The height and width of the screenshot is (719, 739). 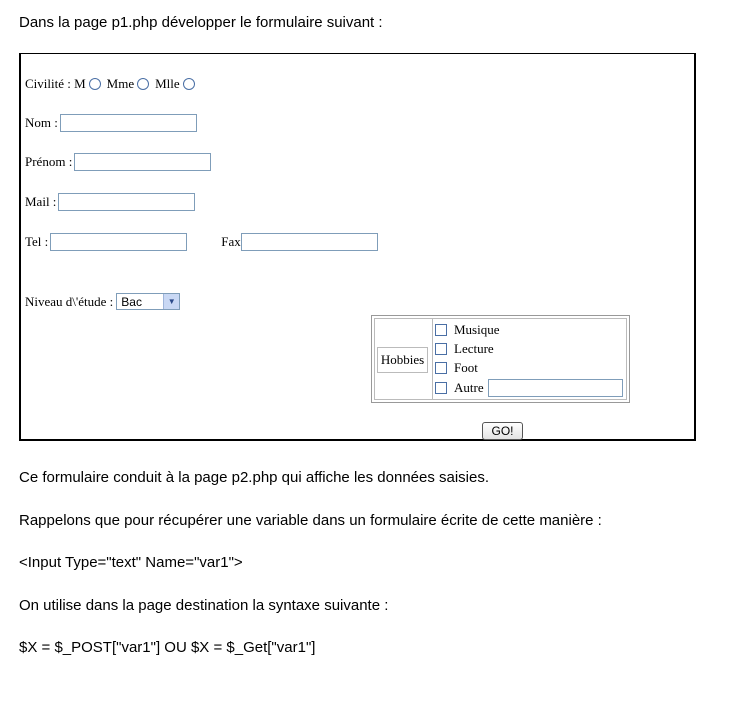 I want to click on hobbies-label: Hobbies, so click(x=402, y=360).